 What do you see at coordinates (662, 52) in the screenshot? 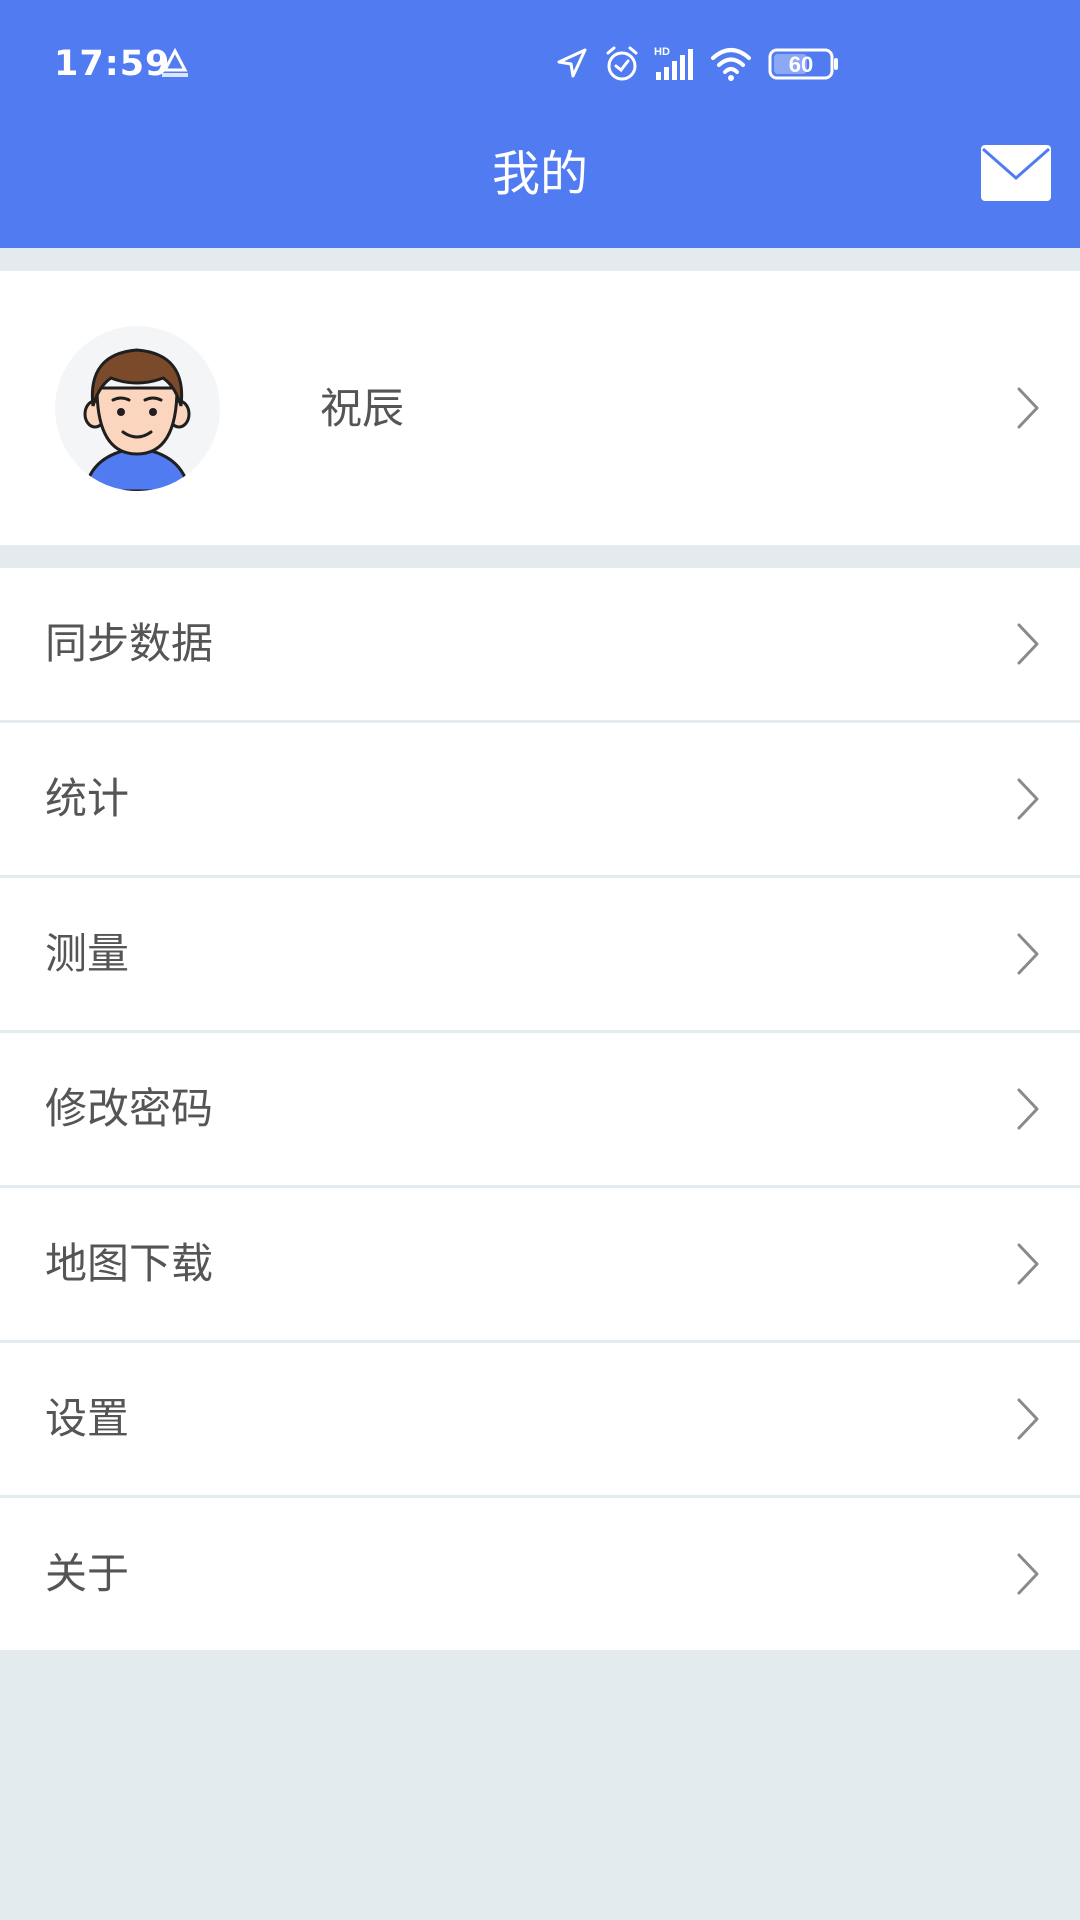
I see `svg-text: HD` at bounding box center [662, 52].